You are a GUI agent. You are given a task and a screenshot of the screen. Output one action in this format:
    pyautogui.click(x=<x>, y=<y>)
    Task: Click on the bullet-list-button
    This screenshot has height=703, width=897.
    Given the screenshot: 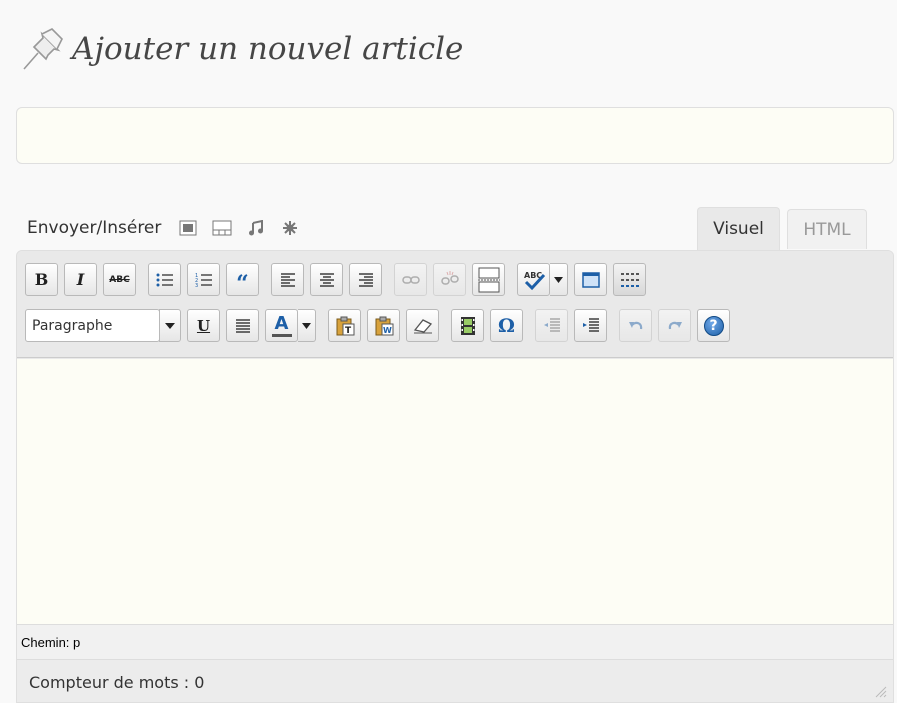 What is the action you would take?
    pyautogui.click(x=164, y=279)
    